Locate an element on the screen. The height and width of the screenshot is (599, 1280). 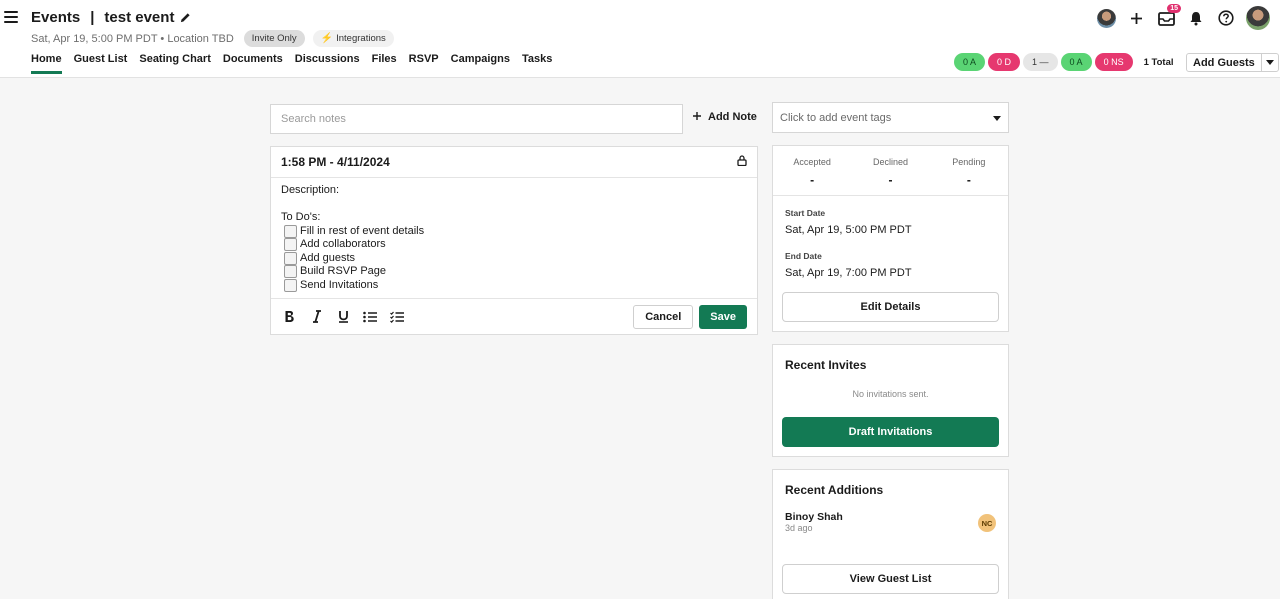
todo-text: Build RSVP Page is located at coordinates (343, 271).